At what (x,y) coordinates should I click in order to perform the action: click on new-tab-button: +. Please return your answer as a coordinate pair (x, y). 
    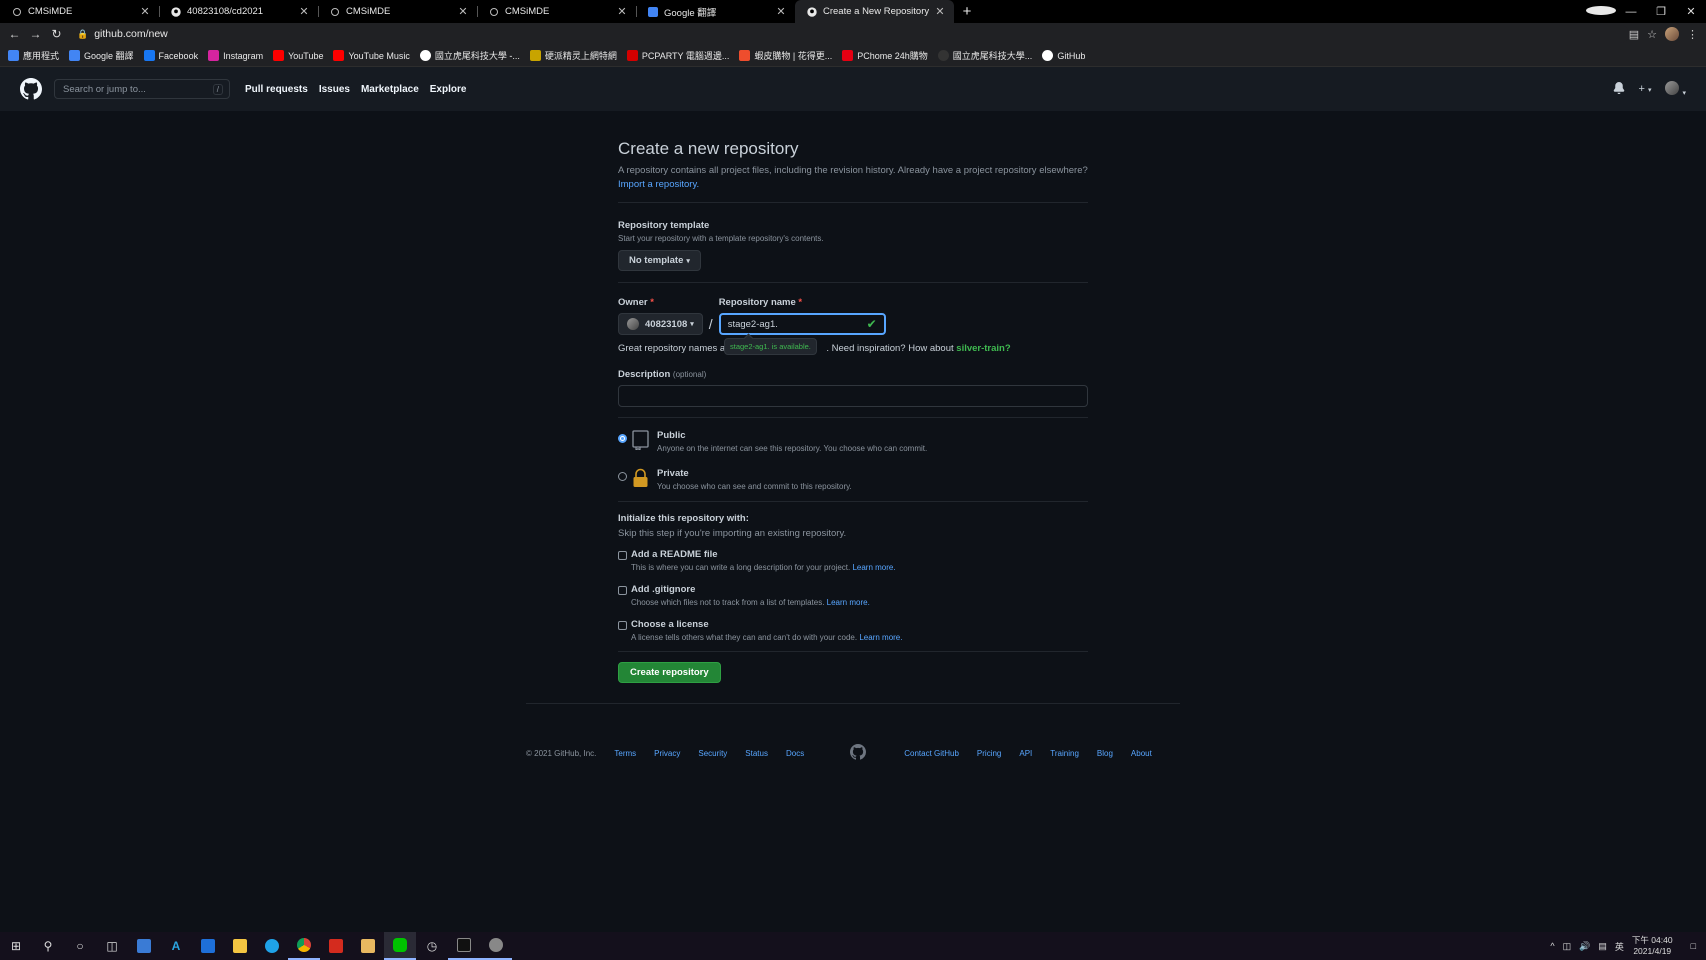
    Looking at the image, I should click on (967, 11).